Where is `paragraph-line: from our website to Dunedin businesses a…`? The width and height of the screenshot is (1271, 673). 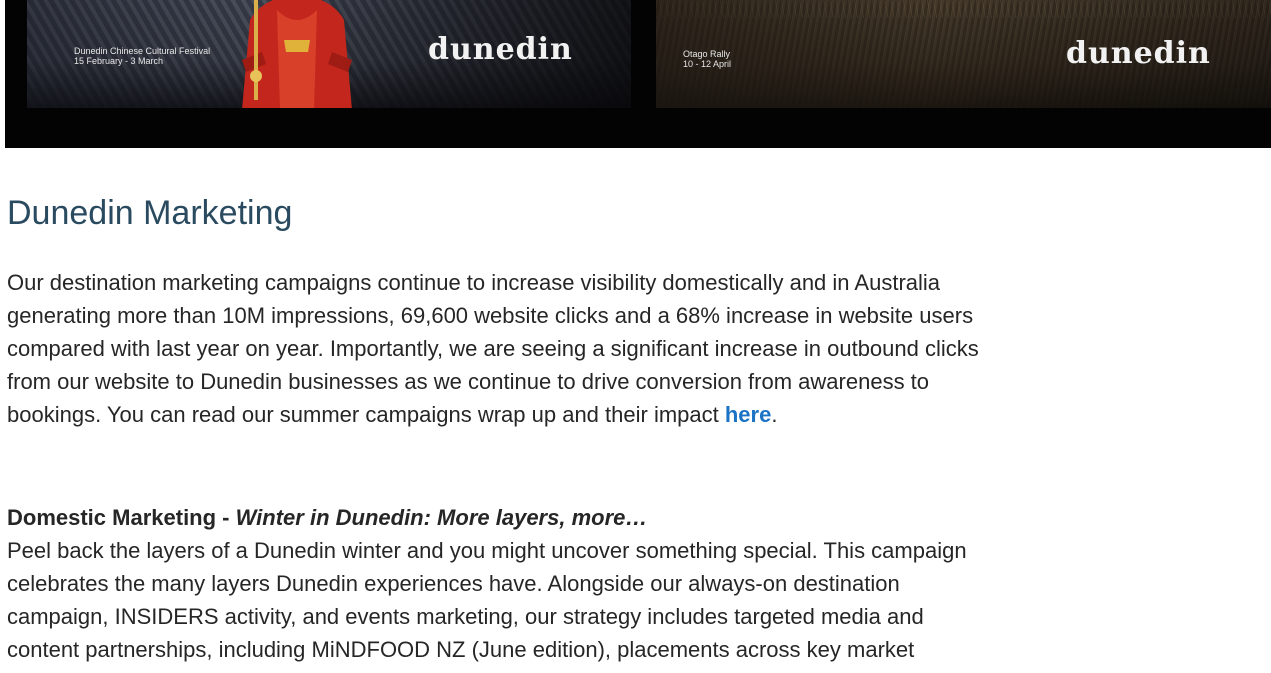
paragraph-line: from our website to Dunedin businesses a… is located at coordinates (468, 381).